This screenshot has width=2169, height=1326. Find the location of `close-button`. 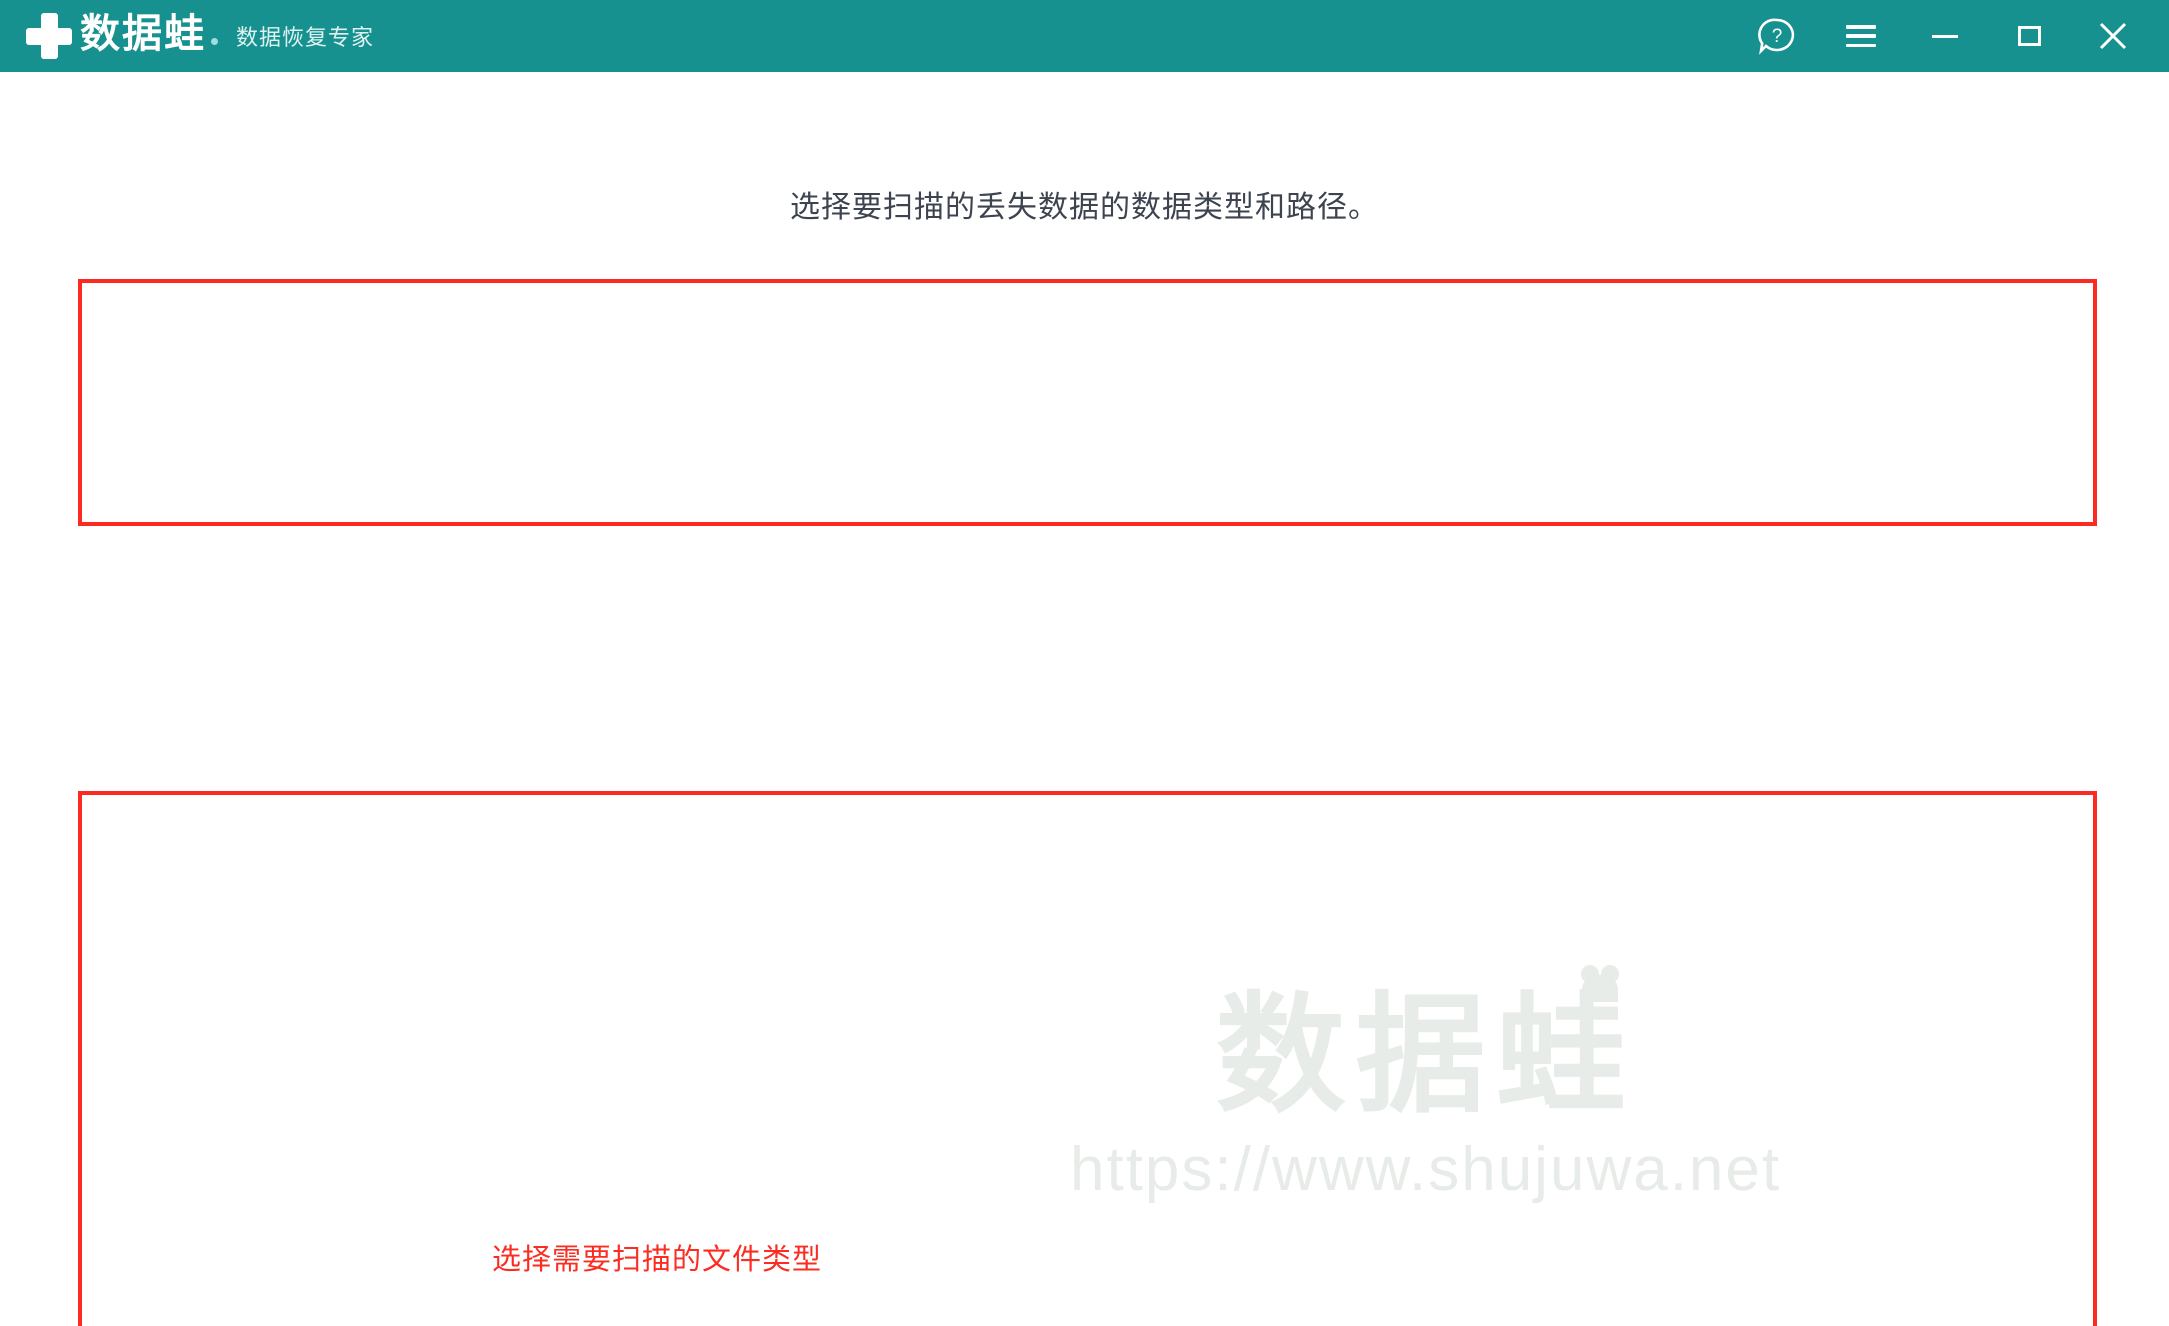

close-button is located at coordinates (2113, 36).